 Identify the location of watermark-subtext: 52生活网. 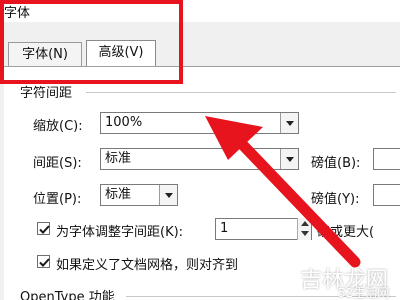
(364, 293).